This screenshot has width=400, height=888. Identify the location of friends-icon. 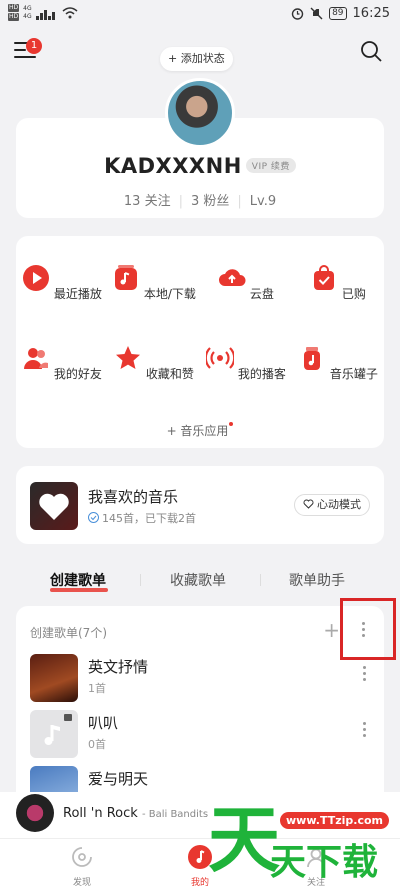
(36, 358).